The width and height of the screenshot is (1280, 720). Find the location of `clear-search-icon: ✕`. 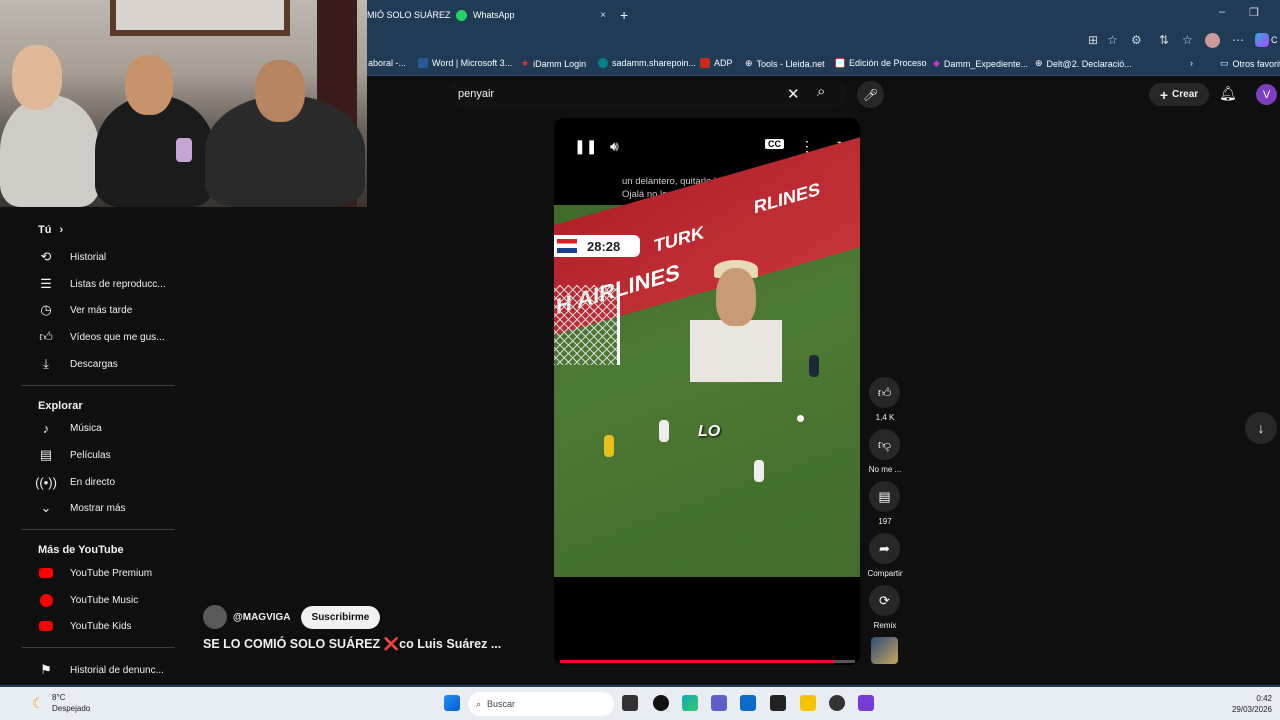

clear-search-icon: ✕ is located at coordinates (793, 94).